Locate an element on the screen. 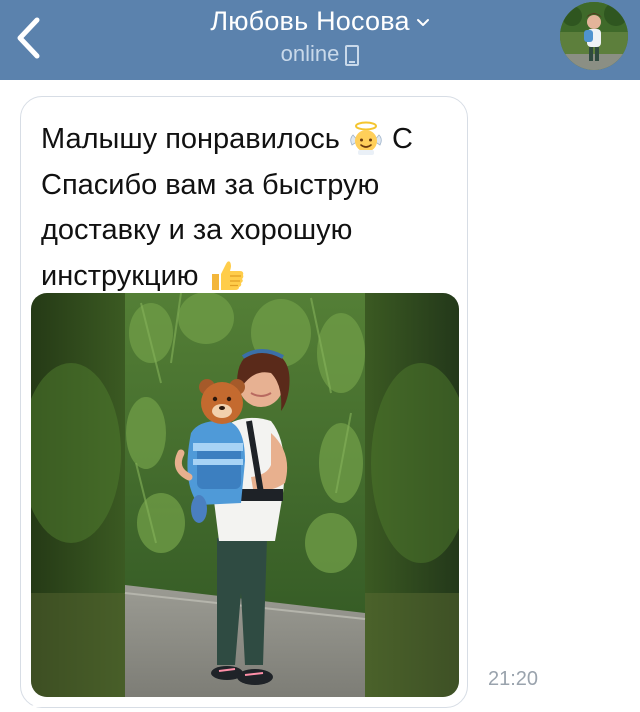 This screenshot has height=712, width=640. contact-name-row: Любовь Носова is located at coordinates (320, 21).